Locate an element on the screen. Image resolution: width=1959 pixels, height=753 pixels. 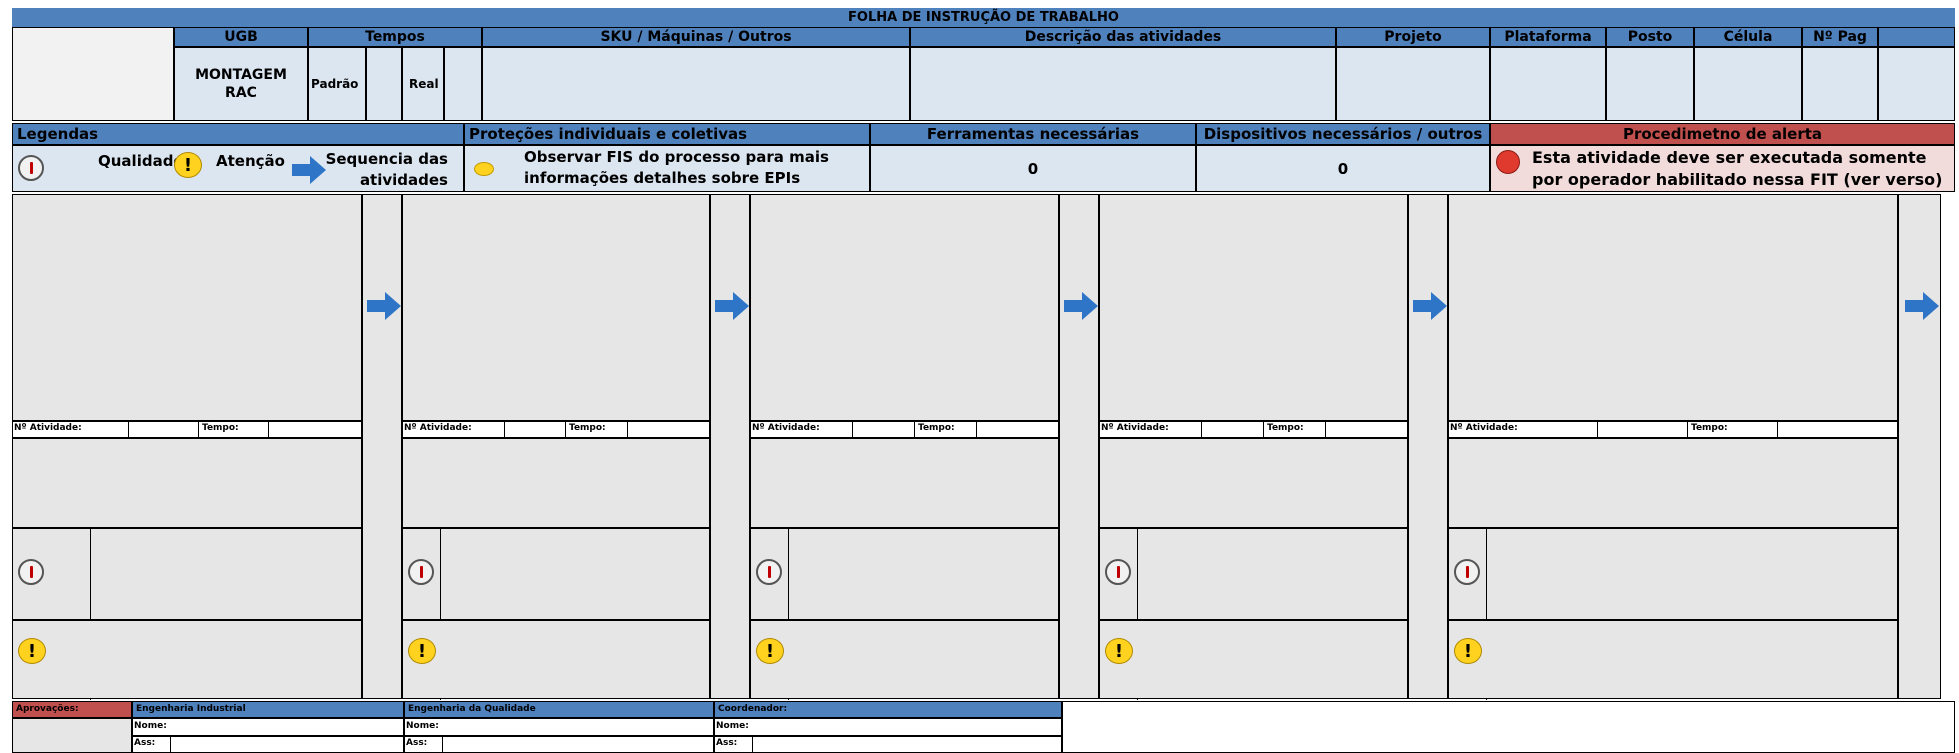
real-value is located at coordinates (463, 84).